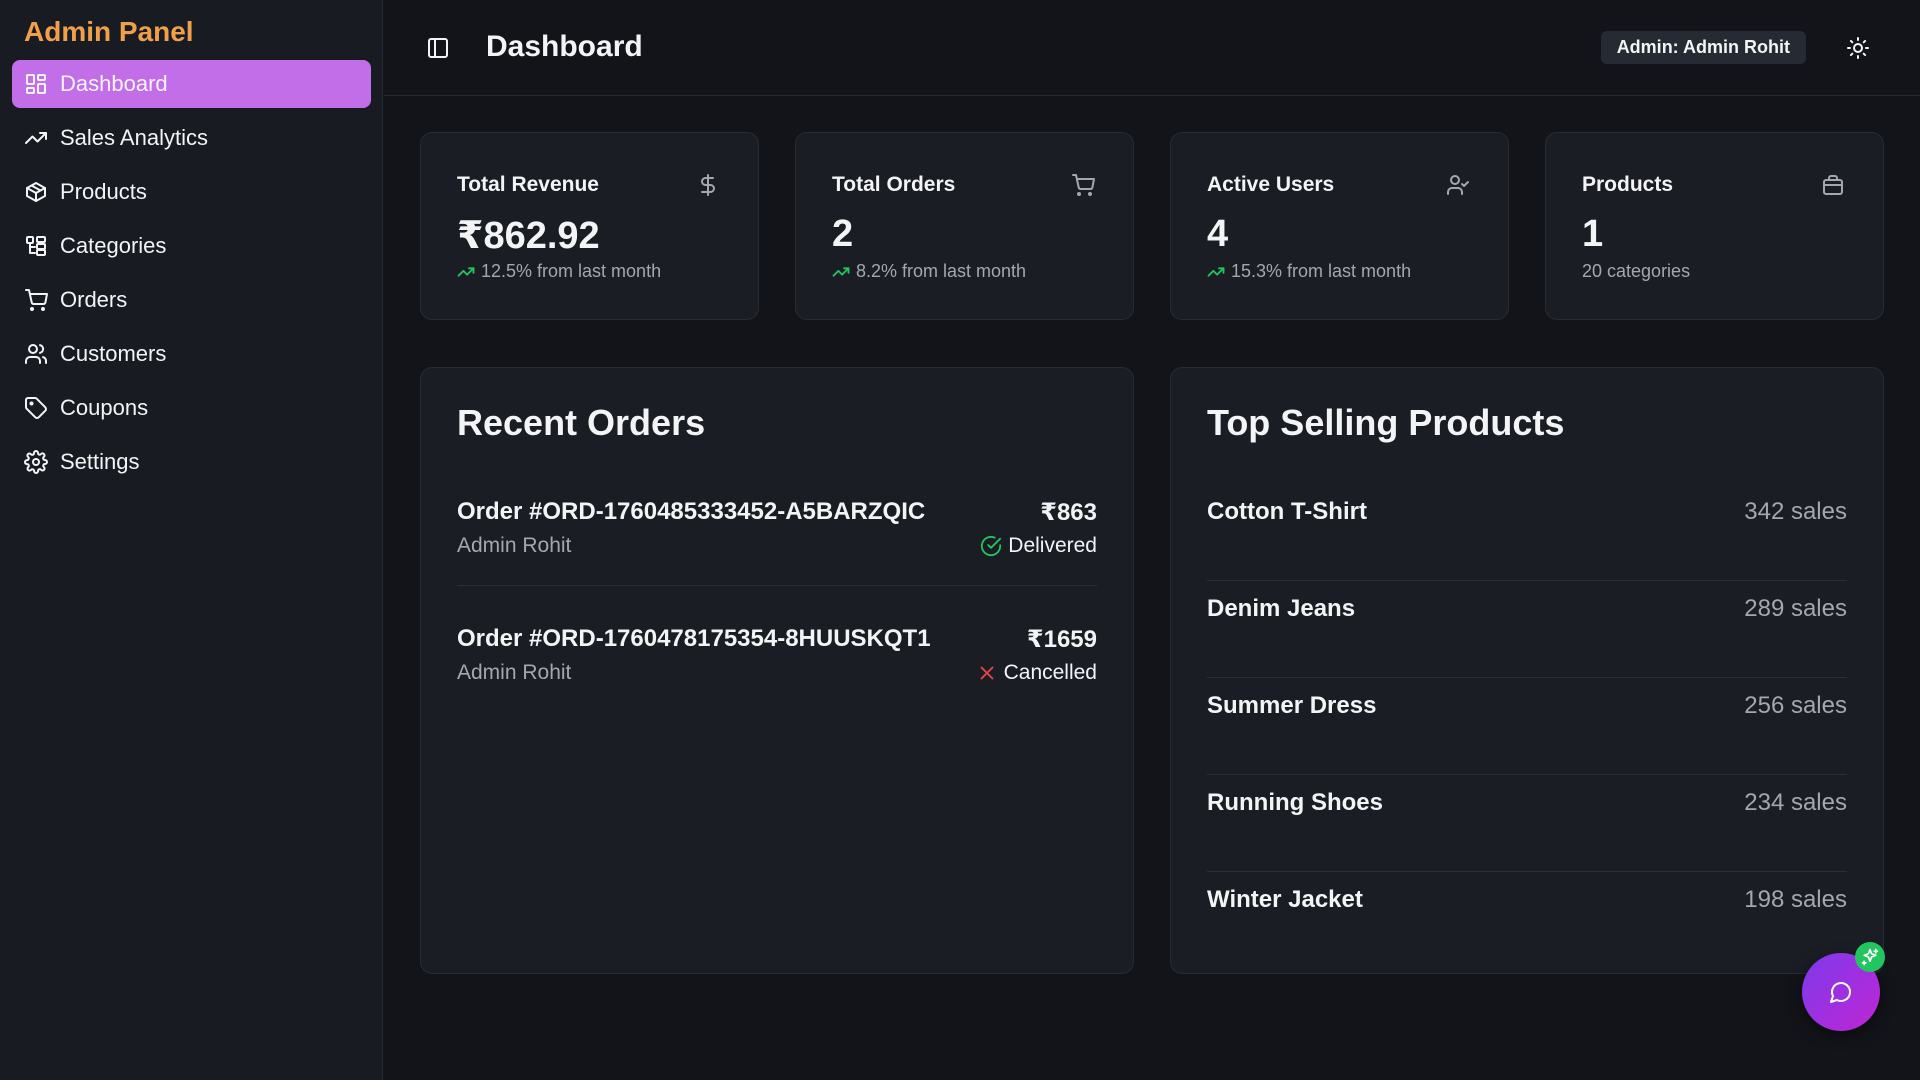 Image resolution: width=1920 pixels, height=1080 pixels. What do you see at coordinates (1795, 802) in the screenshot?
I see `product-sales: 234 sales` at bounding box center [1795, 802].